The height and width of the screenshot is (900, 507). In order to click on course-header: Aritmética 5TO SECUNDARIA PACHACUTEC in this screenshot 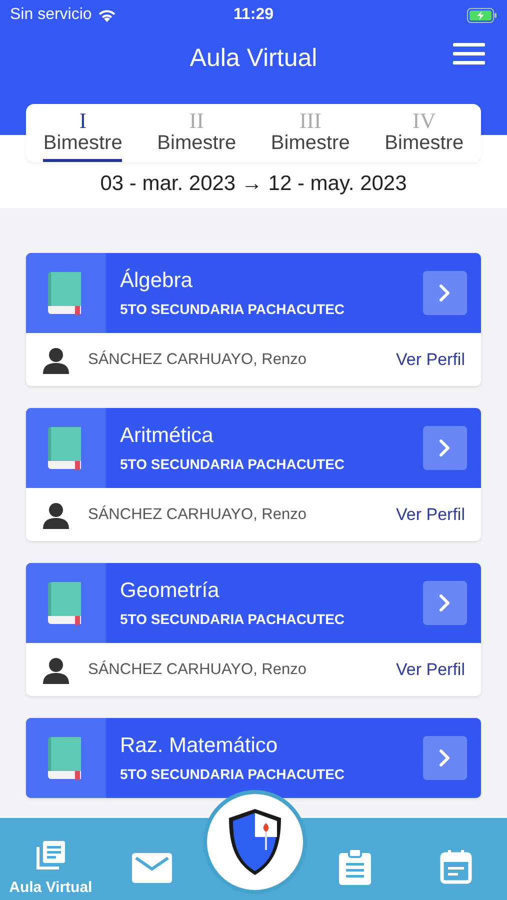, I will do `click(253, 448)`.